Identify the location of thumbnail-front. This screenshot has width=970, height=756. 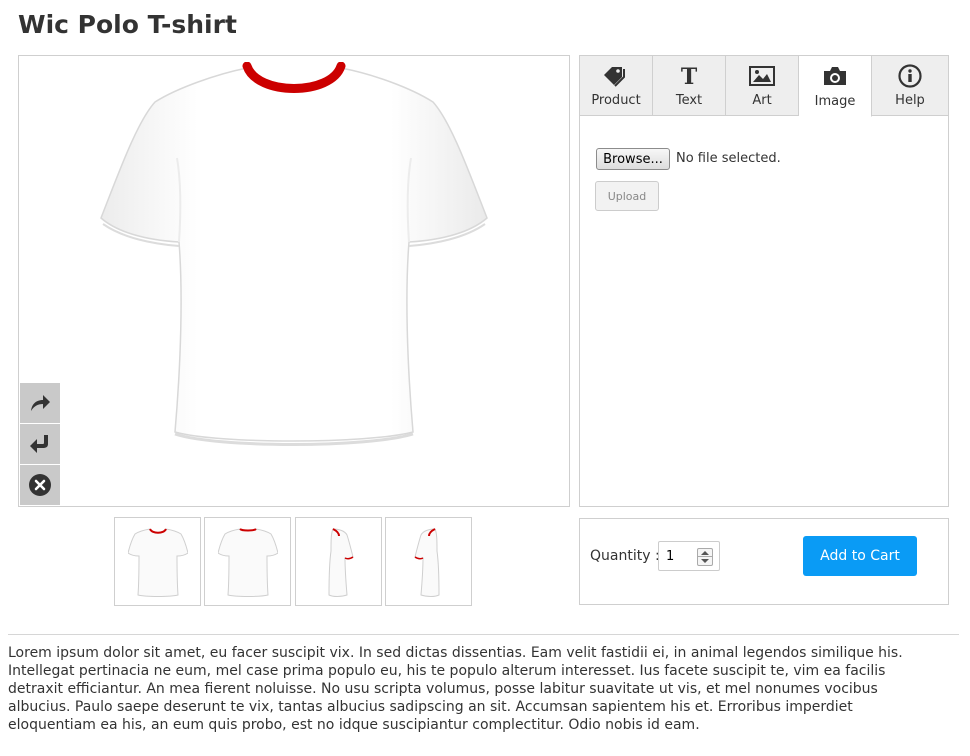
(157, 561).